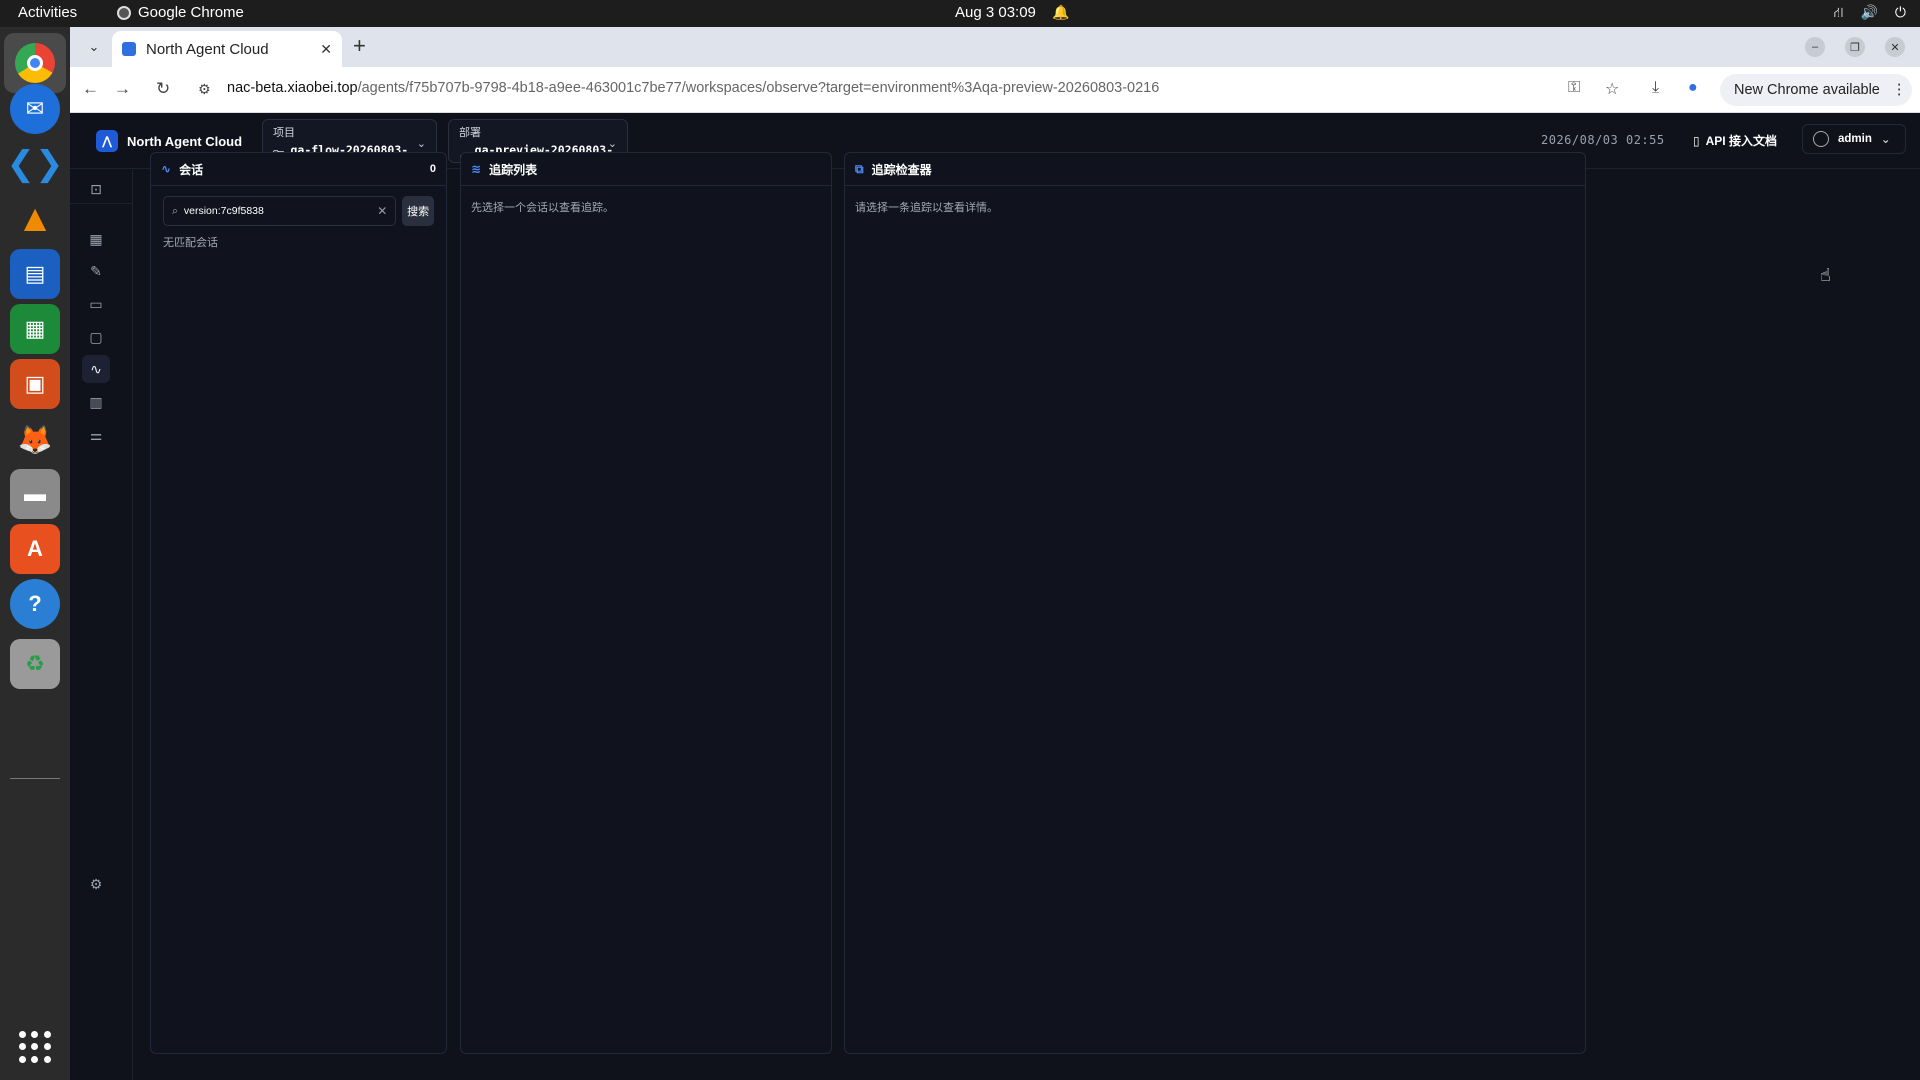 This screenshot has height=1080, width=1920. Describe the element at coordinates (298, 603) in the screenshot. I see `sessions-panel: ∿ 会话 0 ⌕ version:7c9f5838 ✕ 搜索 无匹配会话` at that location.